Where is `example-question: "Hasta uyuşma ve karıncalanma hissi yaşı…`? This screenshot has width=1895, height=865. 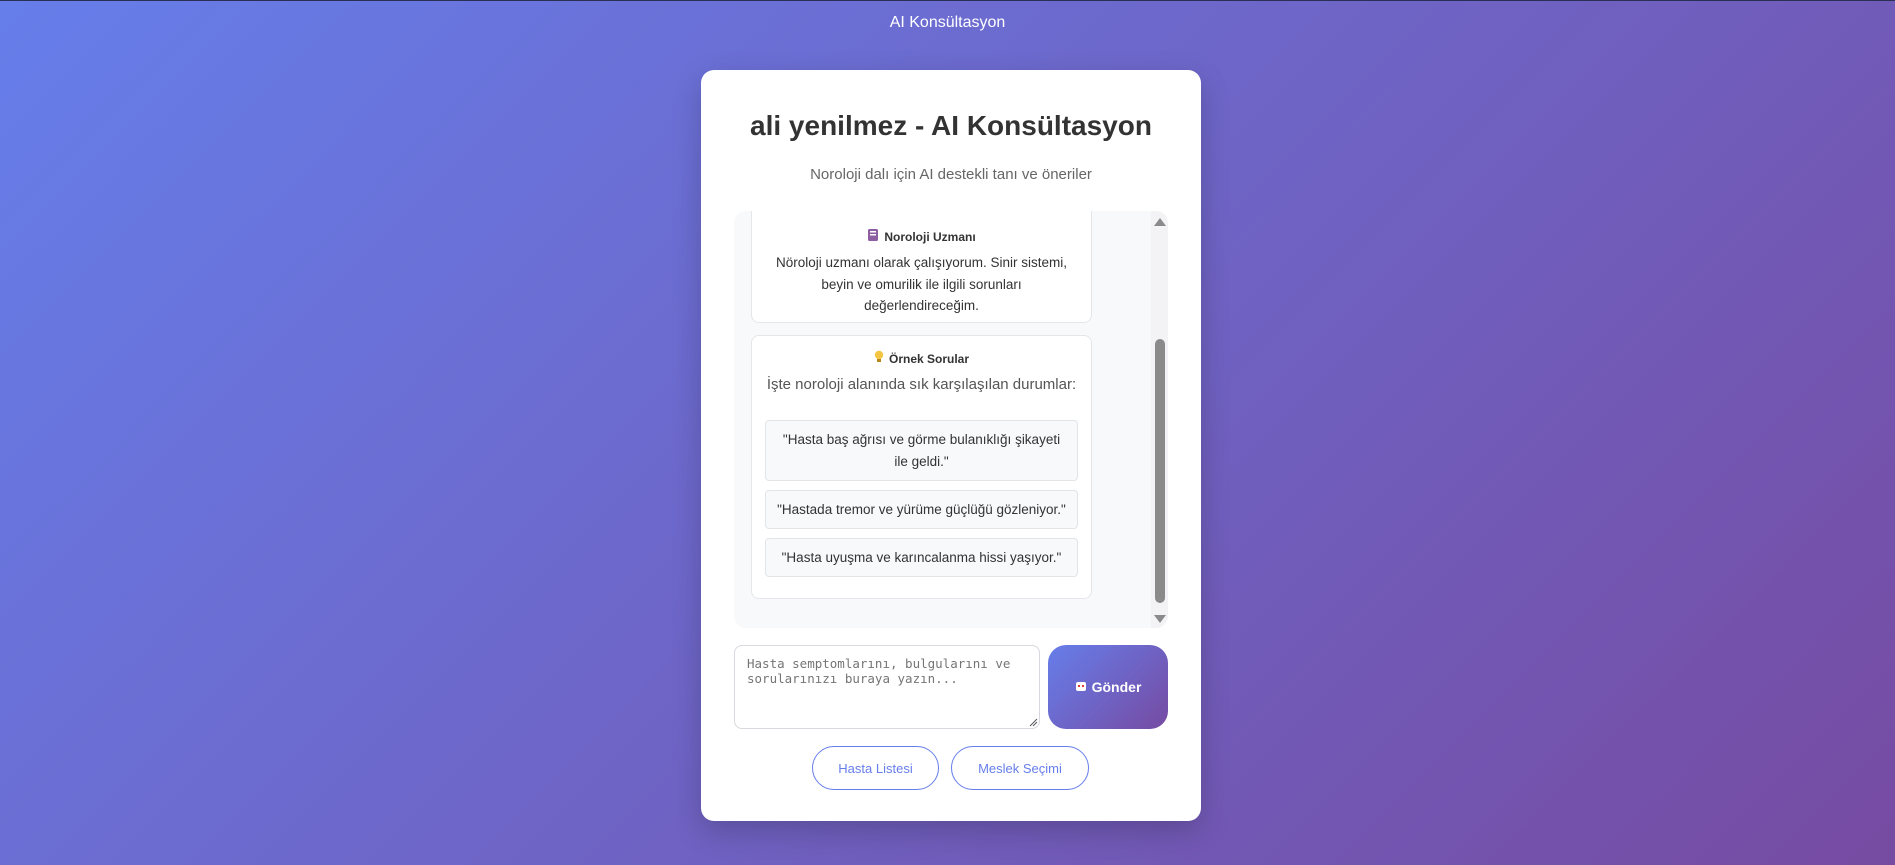
example-question: "Hasta uyuşma ve karıncalanma hissi yaşı… is located at coordinates (921, 557).